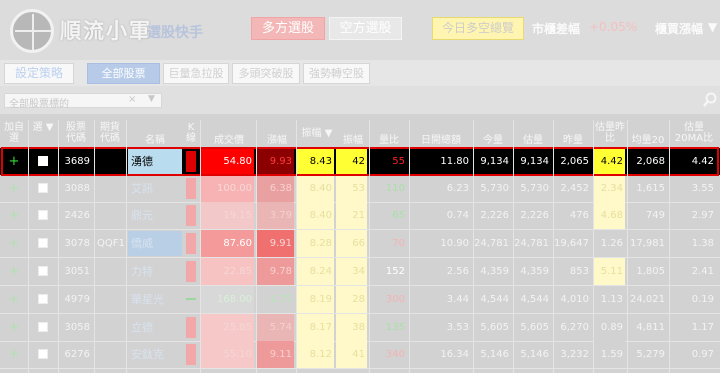 The image size is (720, 373). What do you see at coordinates (365, 28) in the screenshot?
I see `short-select-button: 空方選股` at bounding box center [365, 28].